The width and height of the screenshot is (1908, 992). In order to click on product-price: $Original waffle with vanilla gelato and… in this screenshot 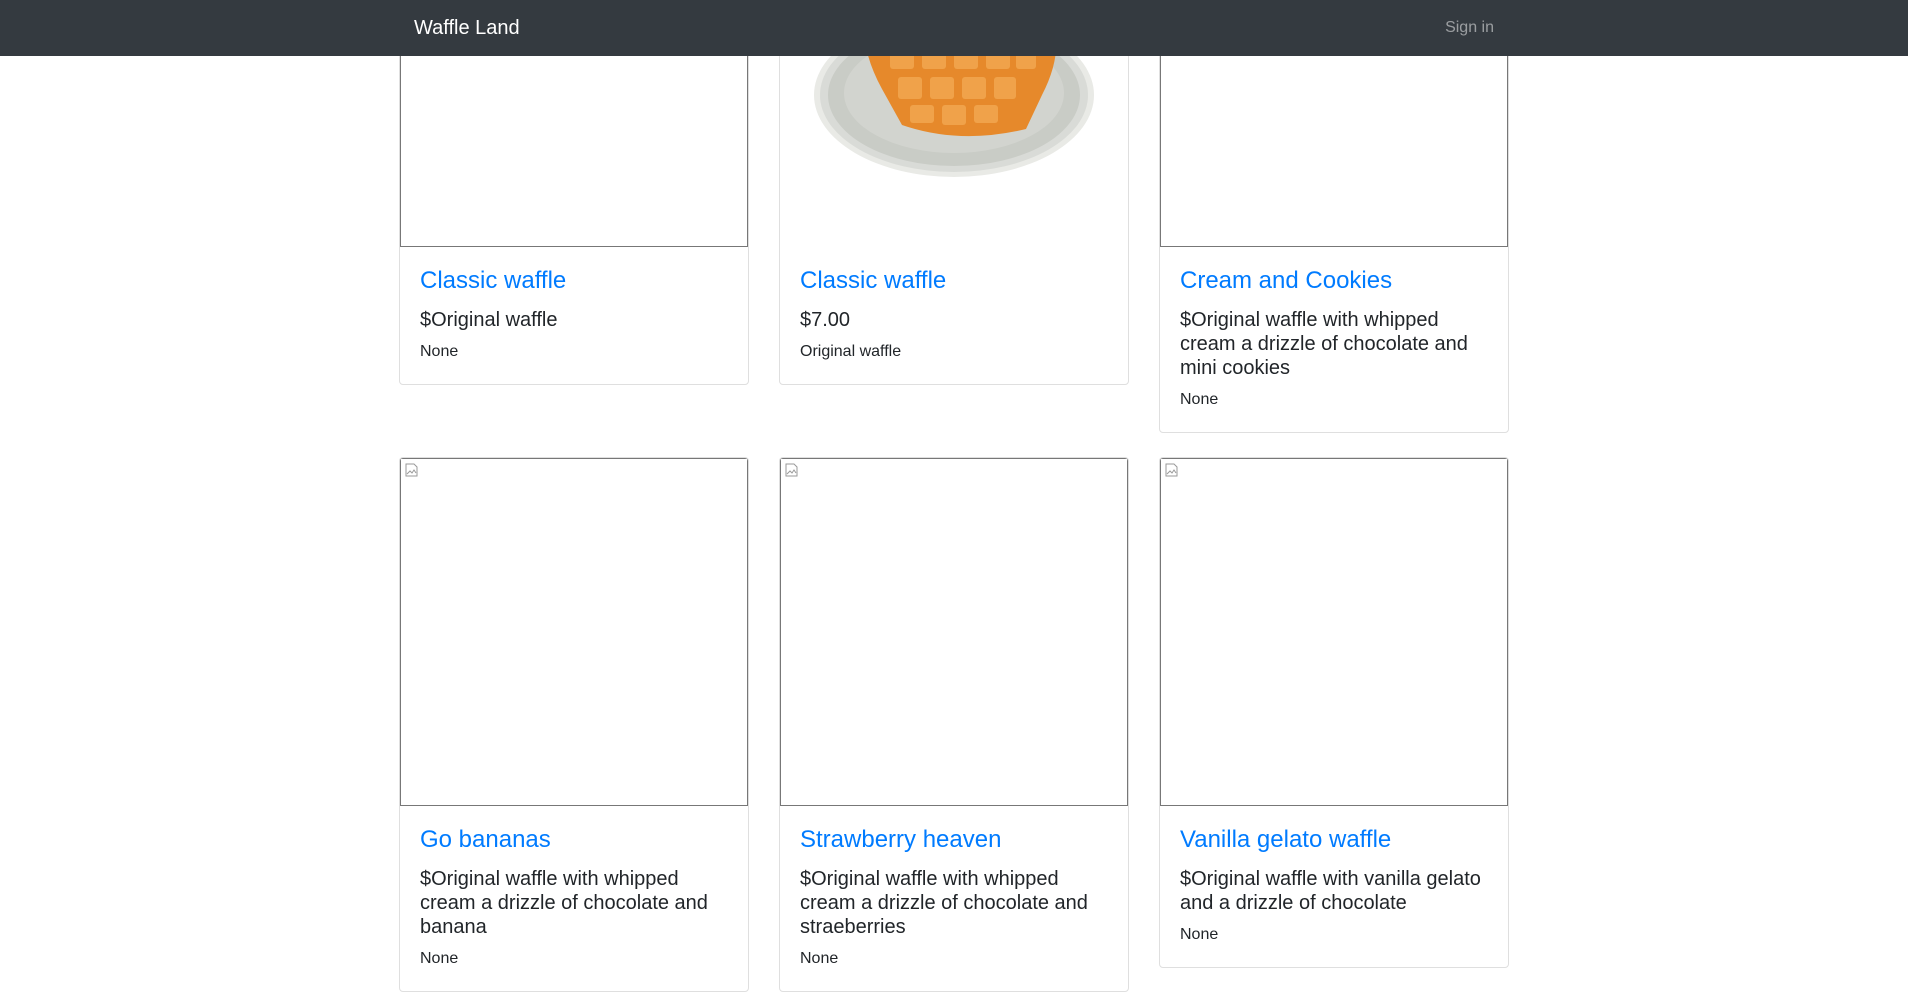, I will do `click(1330, 890)`.